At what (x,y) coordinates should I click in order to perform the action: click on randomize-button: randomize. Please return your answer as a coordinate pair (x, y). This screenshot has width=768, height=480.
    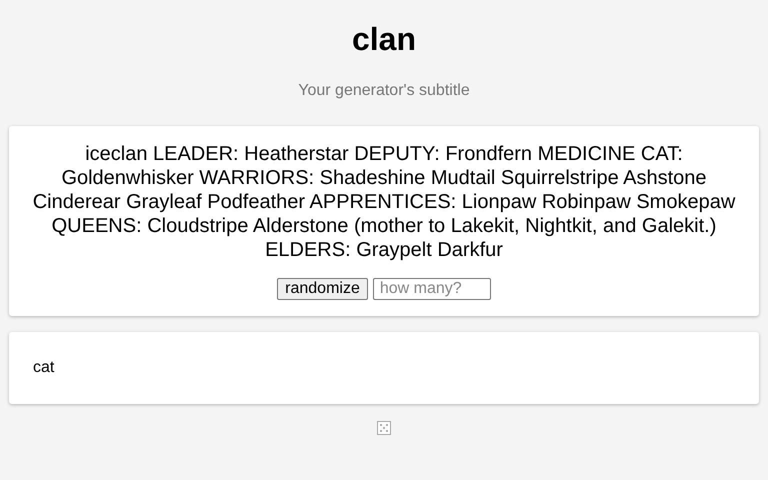
    Looking at the image, I should click on (322, 289).